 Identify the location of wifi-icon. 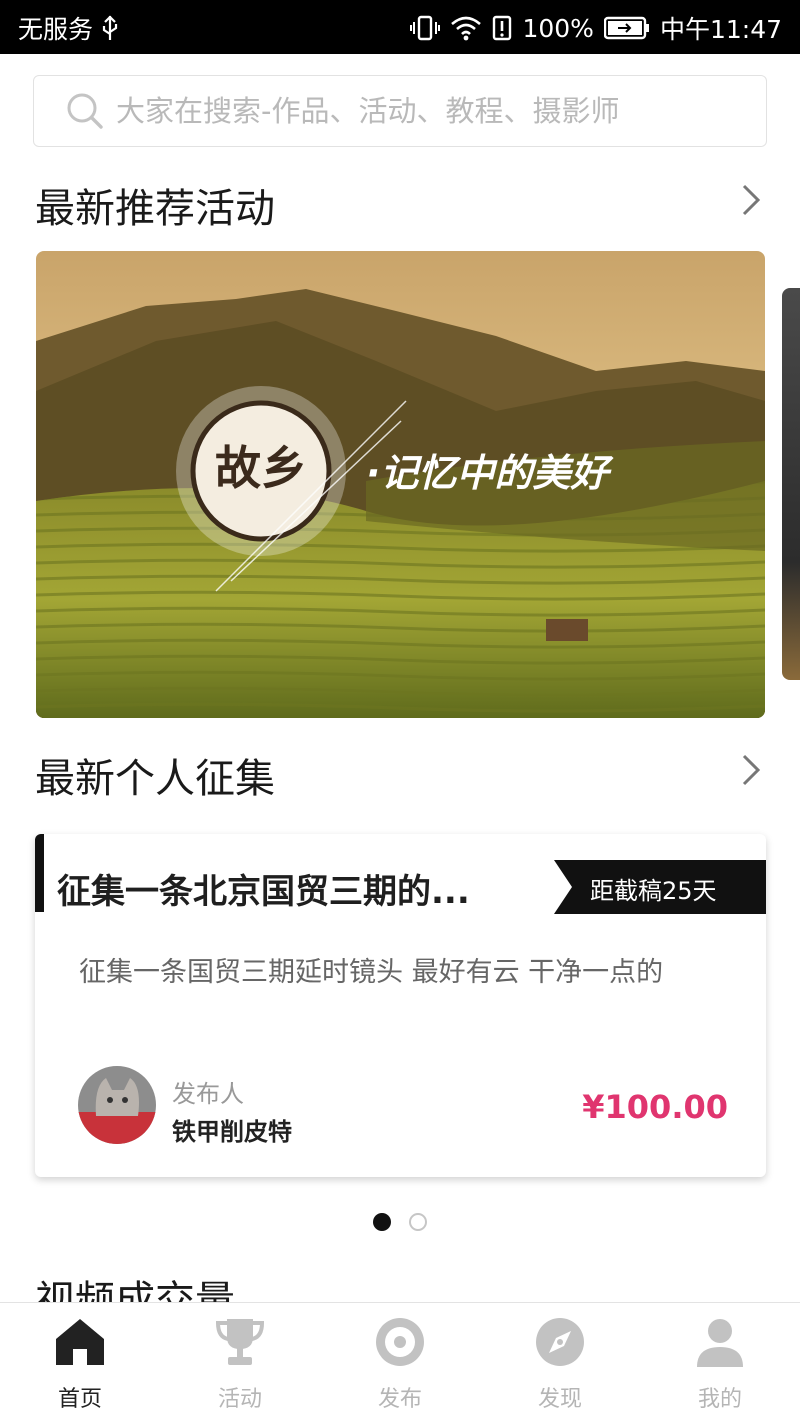
(466, 28).